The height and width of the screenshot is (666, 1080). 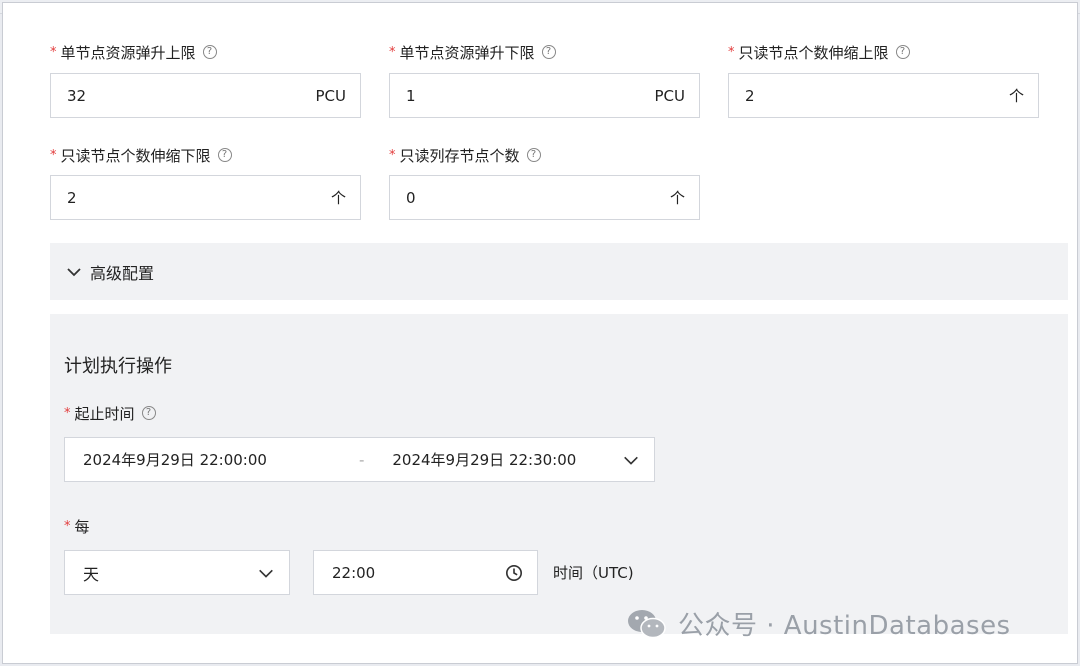 I want to click on timezone-label: 时间（UTC), so click(x=593, y=573).